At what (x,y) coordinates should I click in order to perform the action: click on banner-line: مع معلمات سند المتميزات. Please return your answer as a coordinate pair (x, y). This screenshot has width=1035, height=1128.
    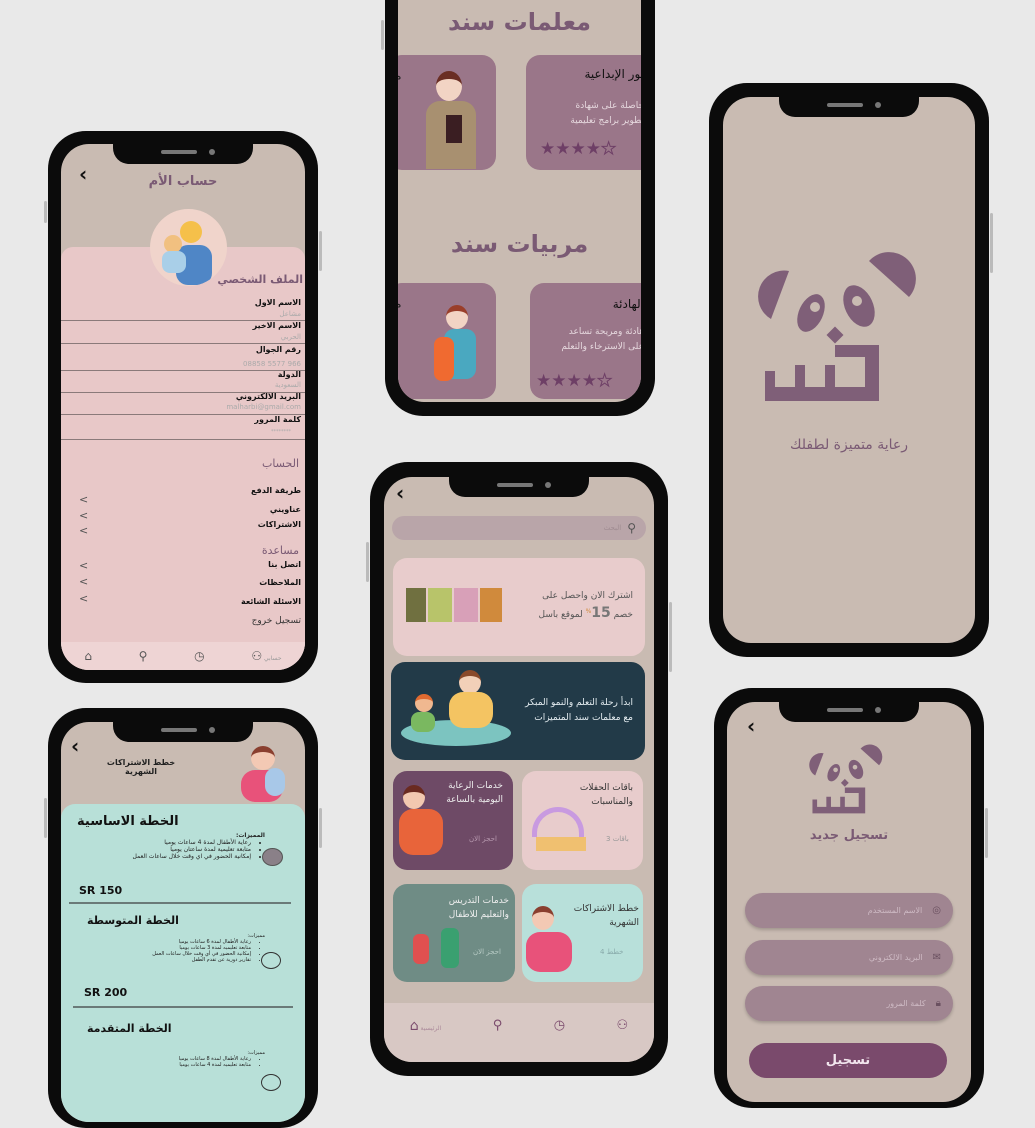
    Looking at the image, I should click on (583, 718).